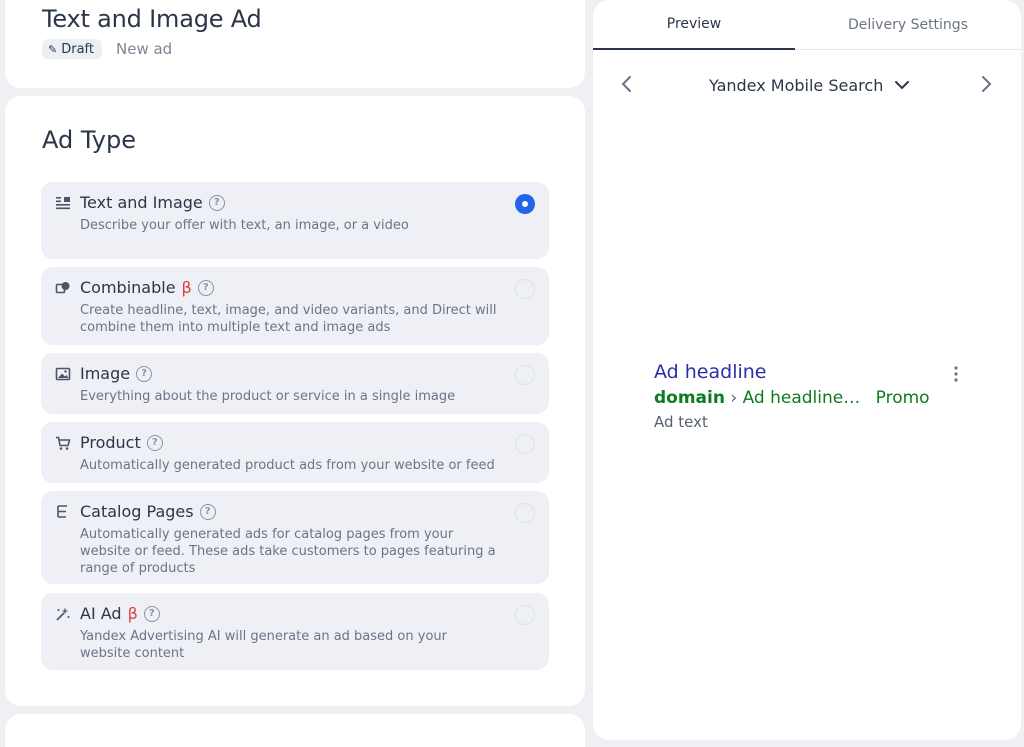  I want to click on device-select: Yandex Mobile Search, so click(810, 85).